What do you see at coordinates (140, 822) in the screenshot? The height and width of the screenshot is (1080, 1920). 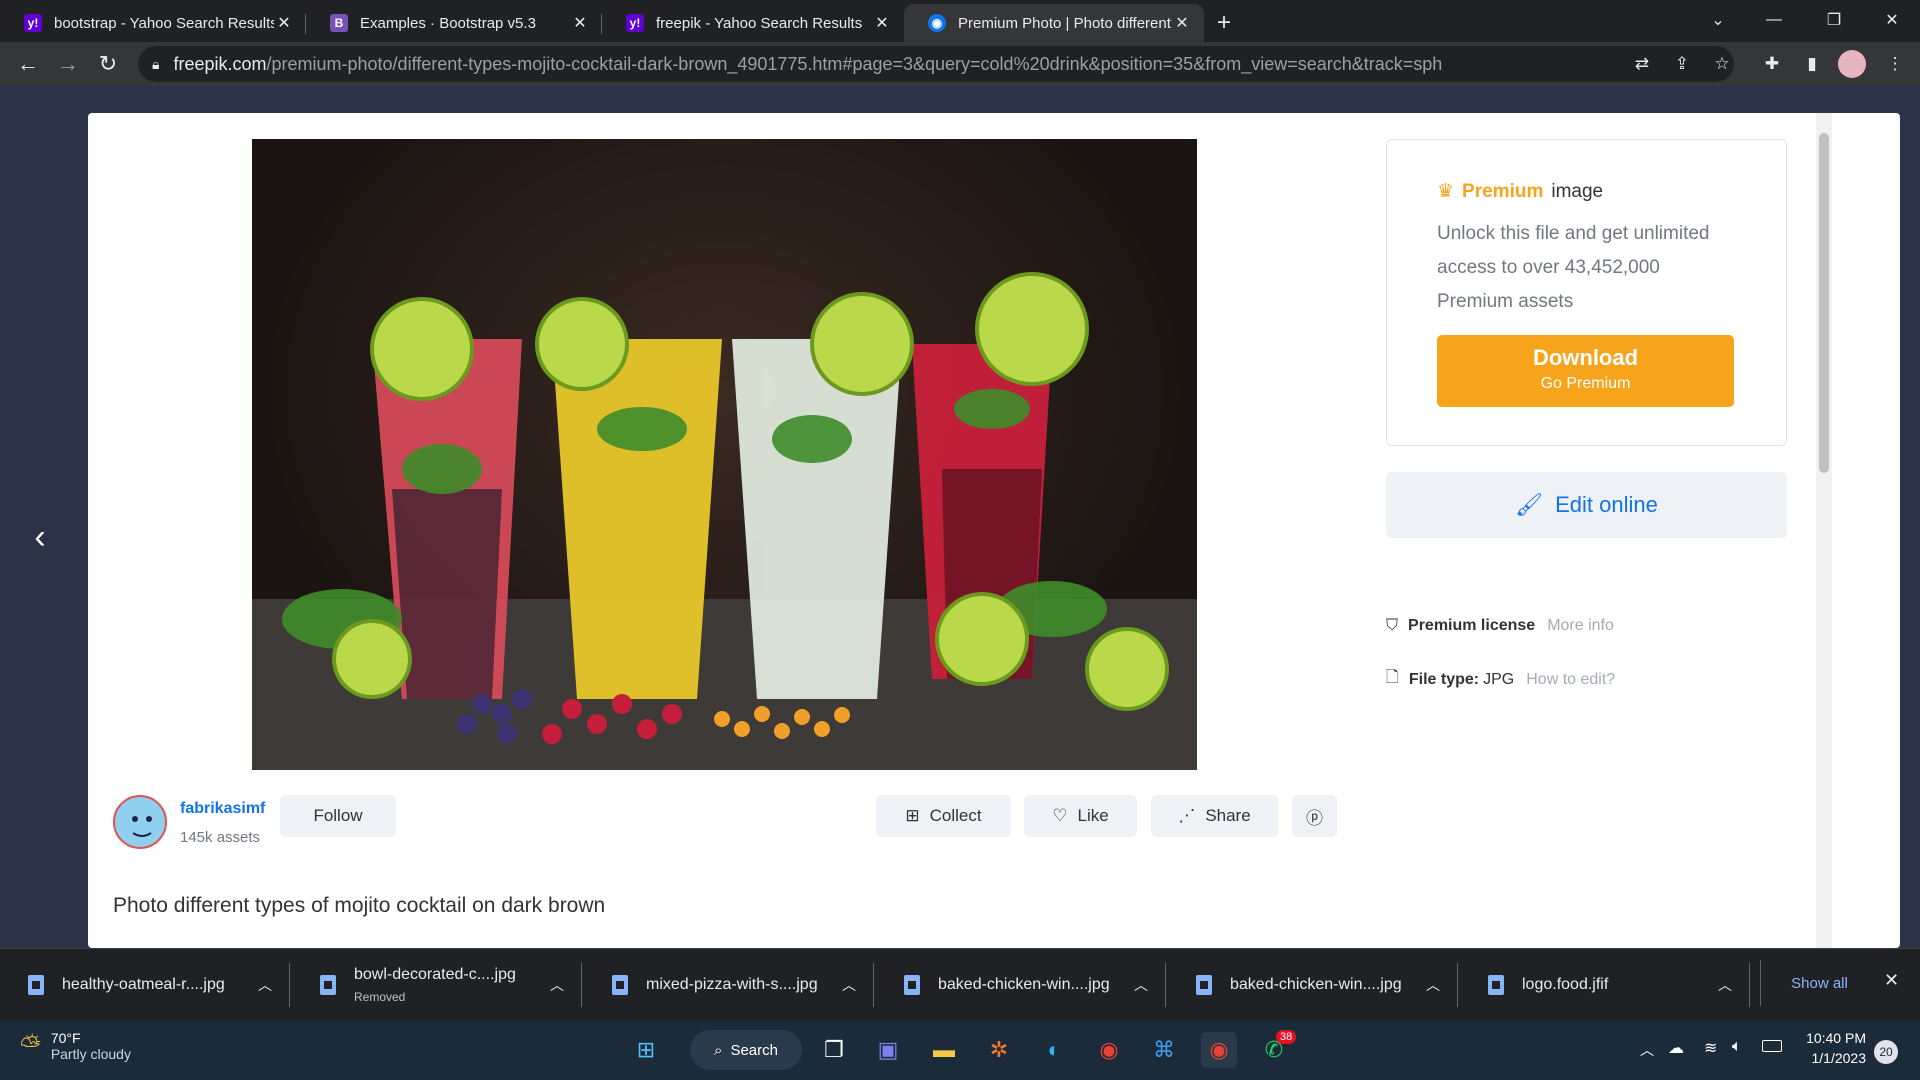 I see `author-avatar` at bounding box center [140, 822].